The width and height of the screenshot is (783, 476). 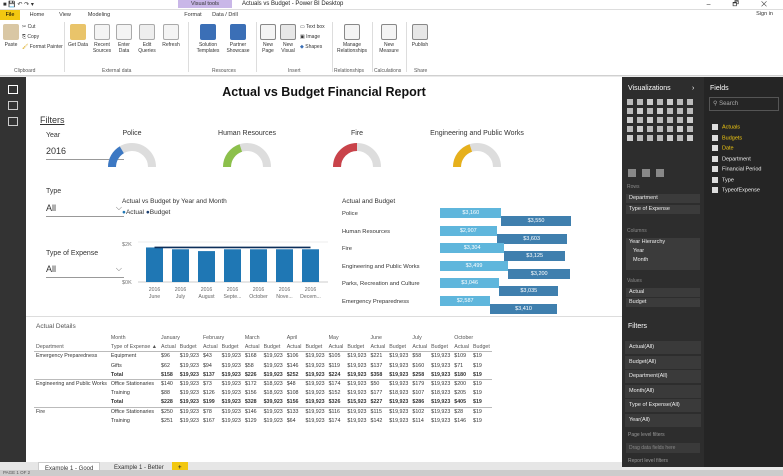 What do you see at coordinates (124, 39) in the screenshot?
I see `enter-data-button: Enter Data` at bounding box center [124, 39].